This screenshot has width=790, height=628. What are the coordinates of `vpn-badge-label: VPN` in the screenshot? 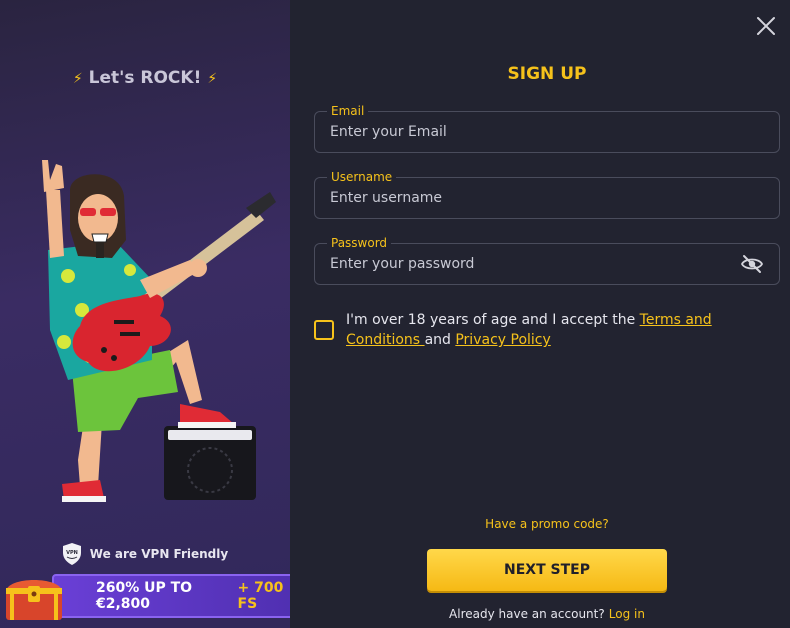 It's located at (72, 553).